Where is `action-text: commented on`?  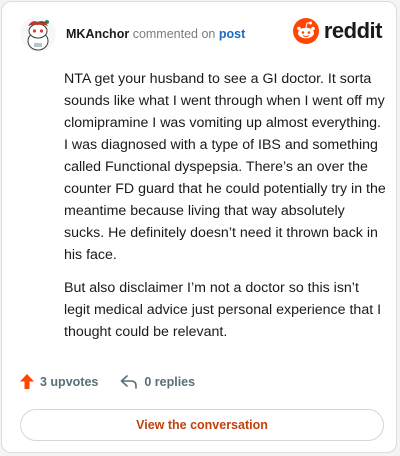 action-text: commented on is located at coordinates (174, 34).